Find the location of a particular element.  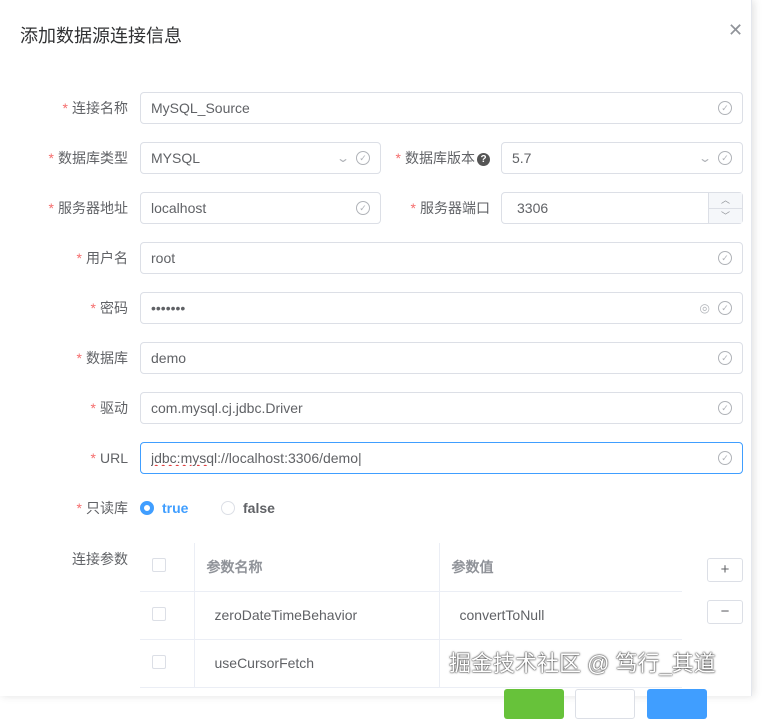

db-type-select: MYSQL ⌄ ✓ is located at coordinates (260, 158).